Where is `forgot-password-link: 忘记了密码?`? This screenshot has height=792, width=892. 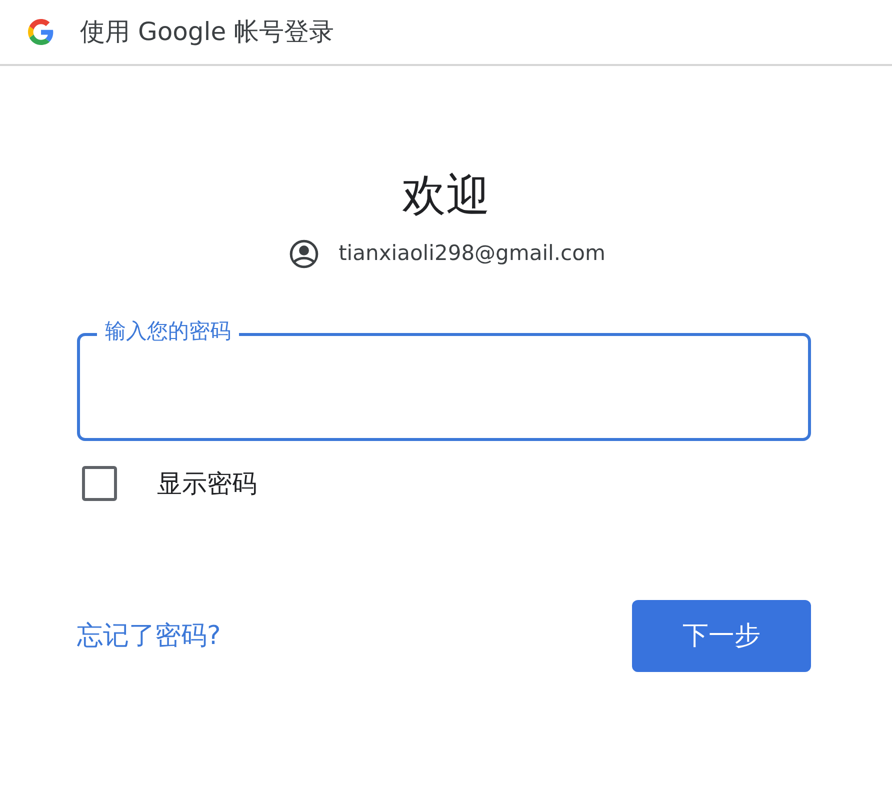
forgot-password-link: 忘记了密码? is located at coordinates (149, 636).